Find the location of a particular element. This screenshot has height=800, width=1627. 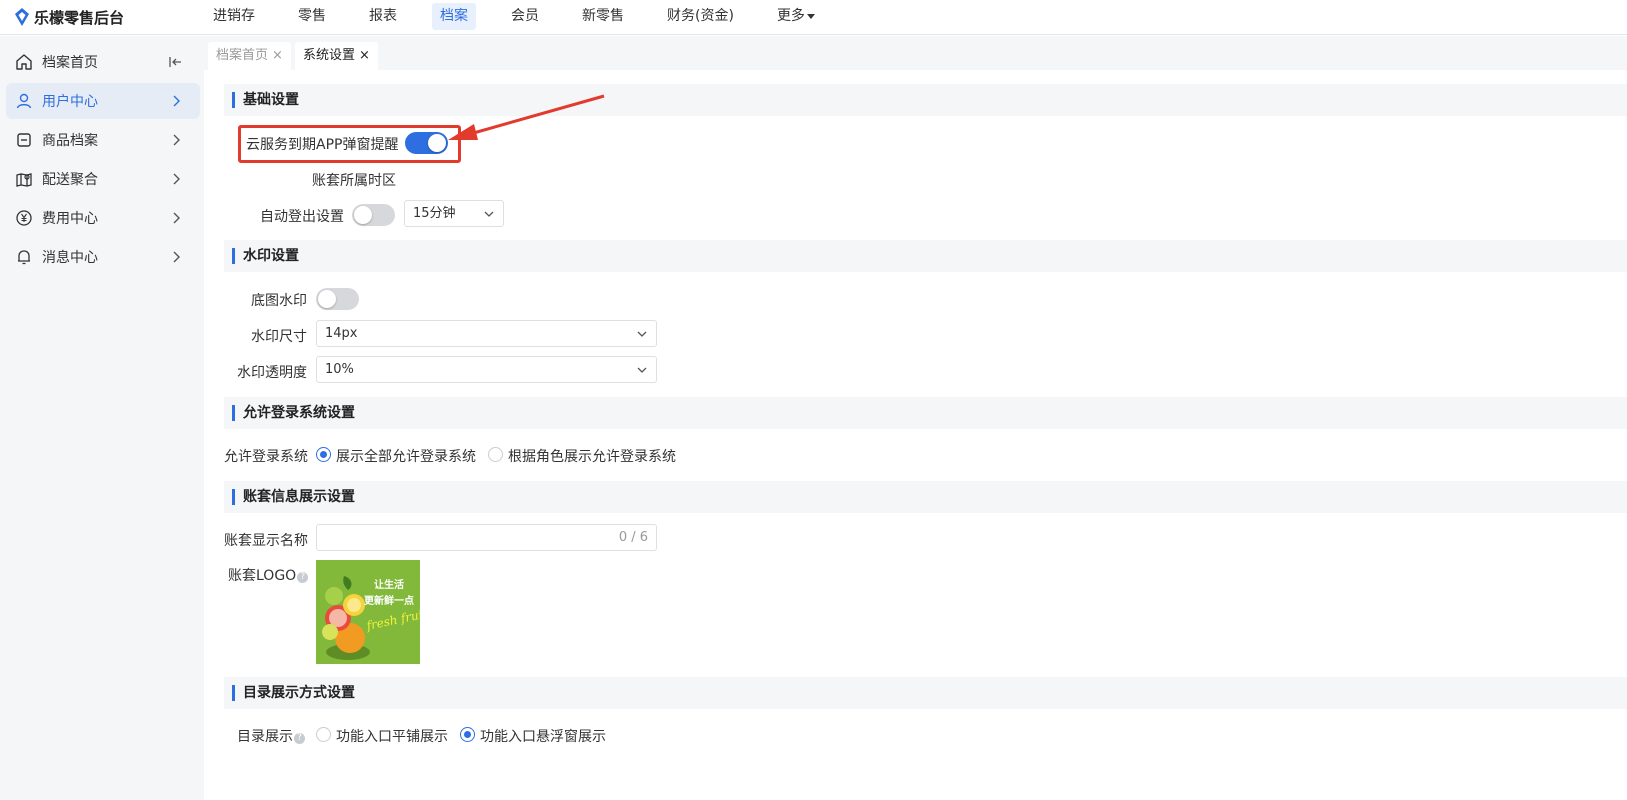

sidebar-item-delivery: 配送聚合 is located at coordinates (103, 179).